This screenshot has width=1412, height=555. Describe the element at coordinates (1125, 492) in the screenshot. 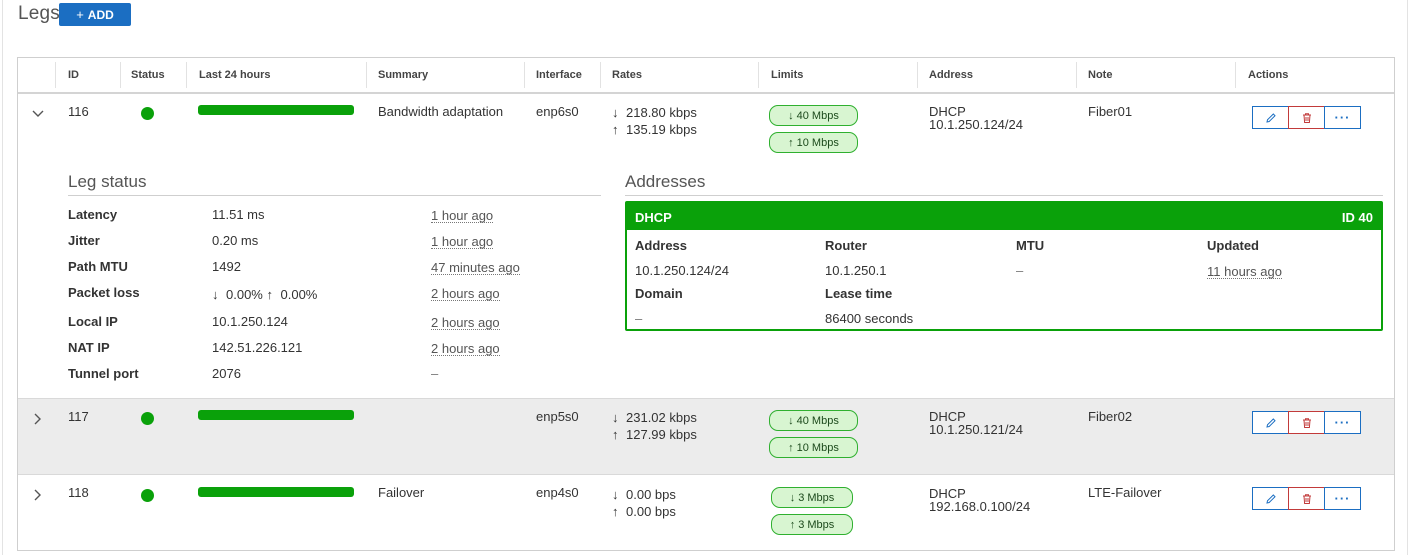

I see `leg-note: LTE-Failover` at that location.